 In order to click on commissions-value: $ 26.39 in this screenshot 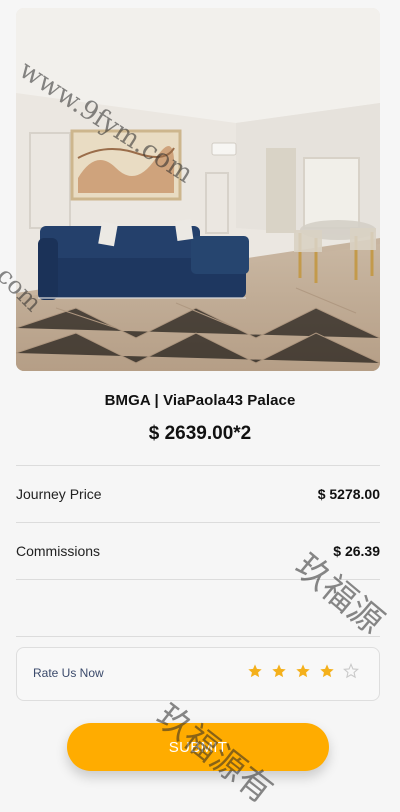, I will do `click(356, 551)`.